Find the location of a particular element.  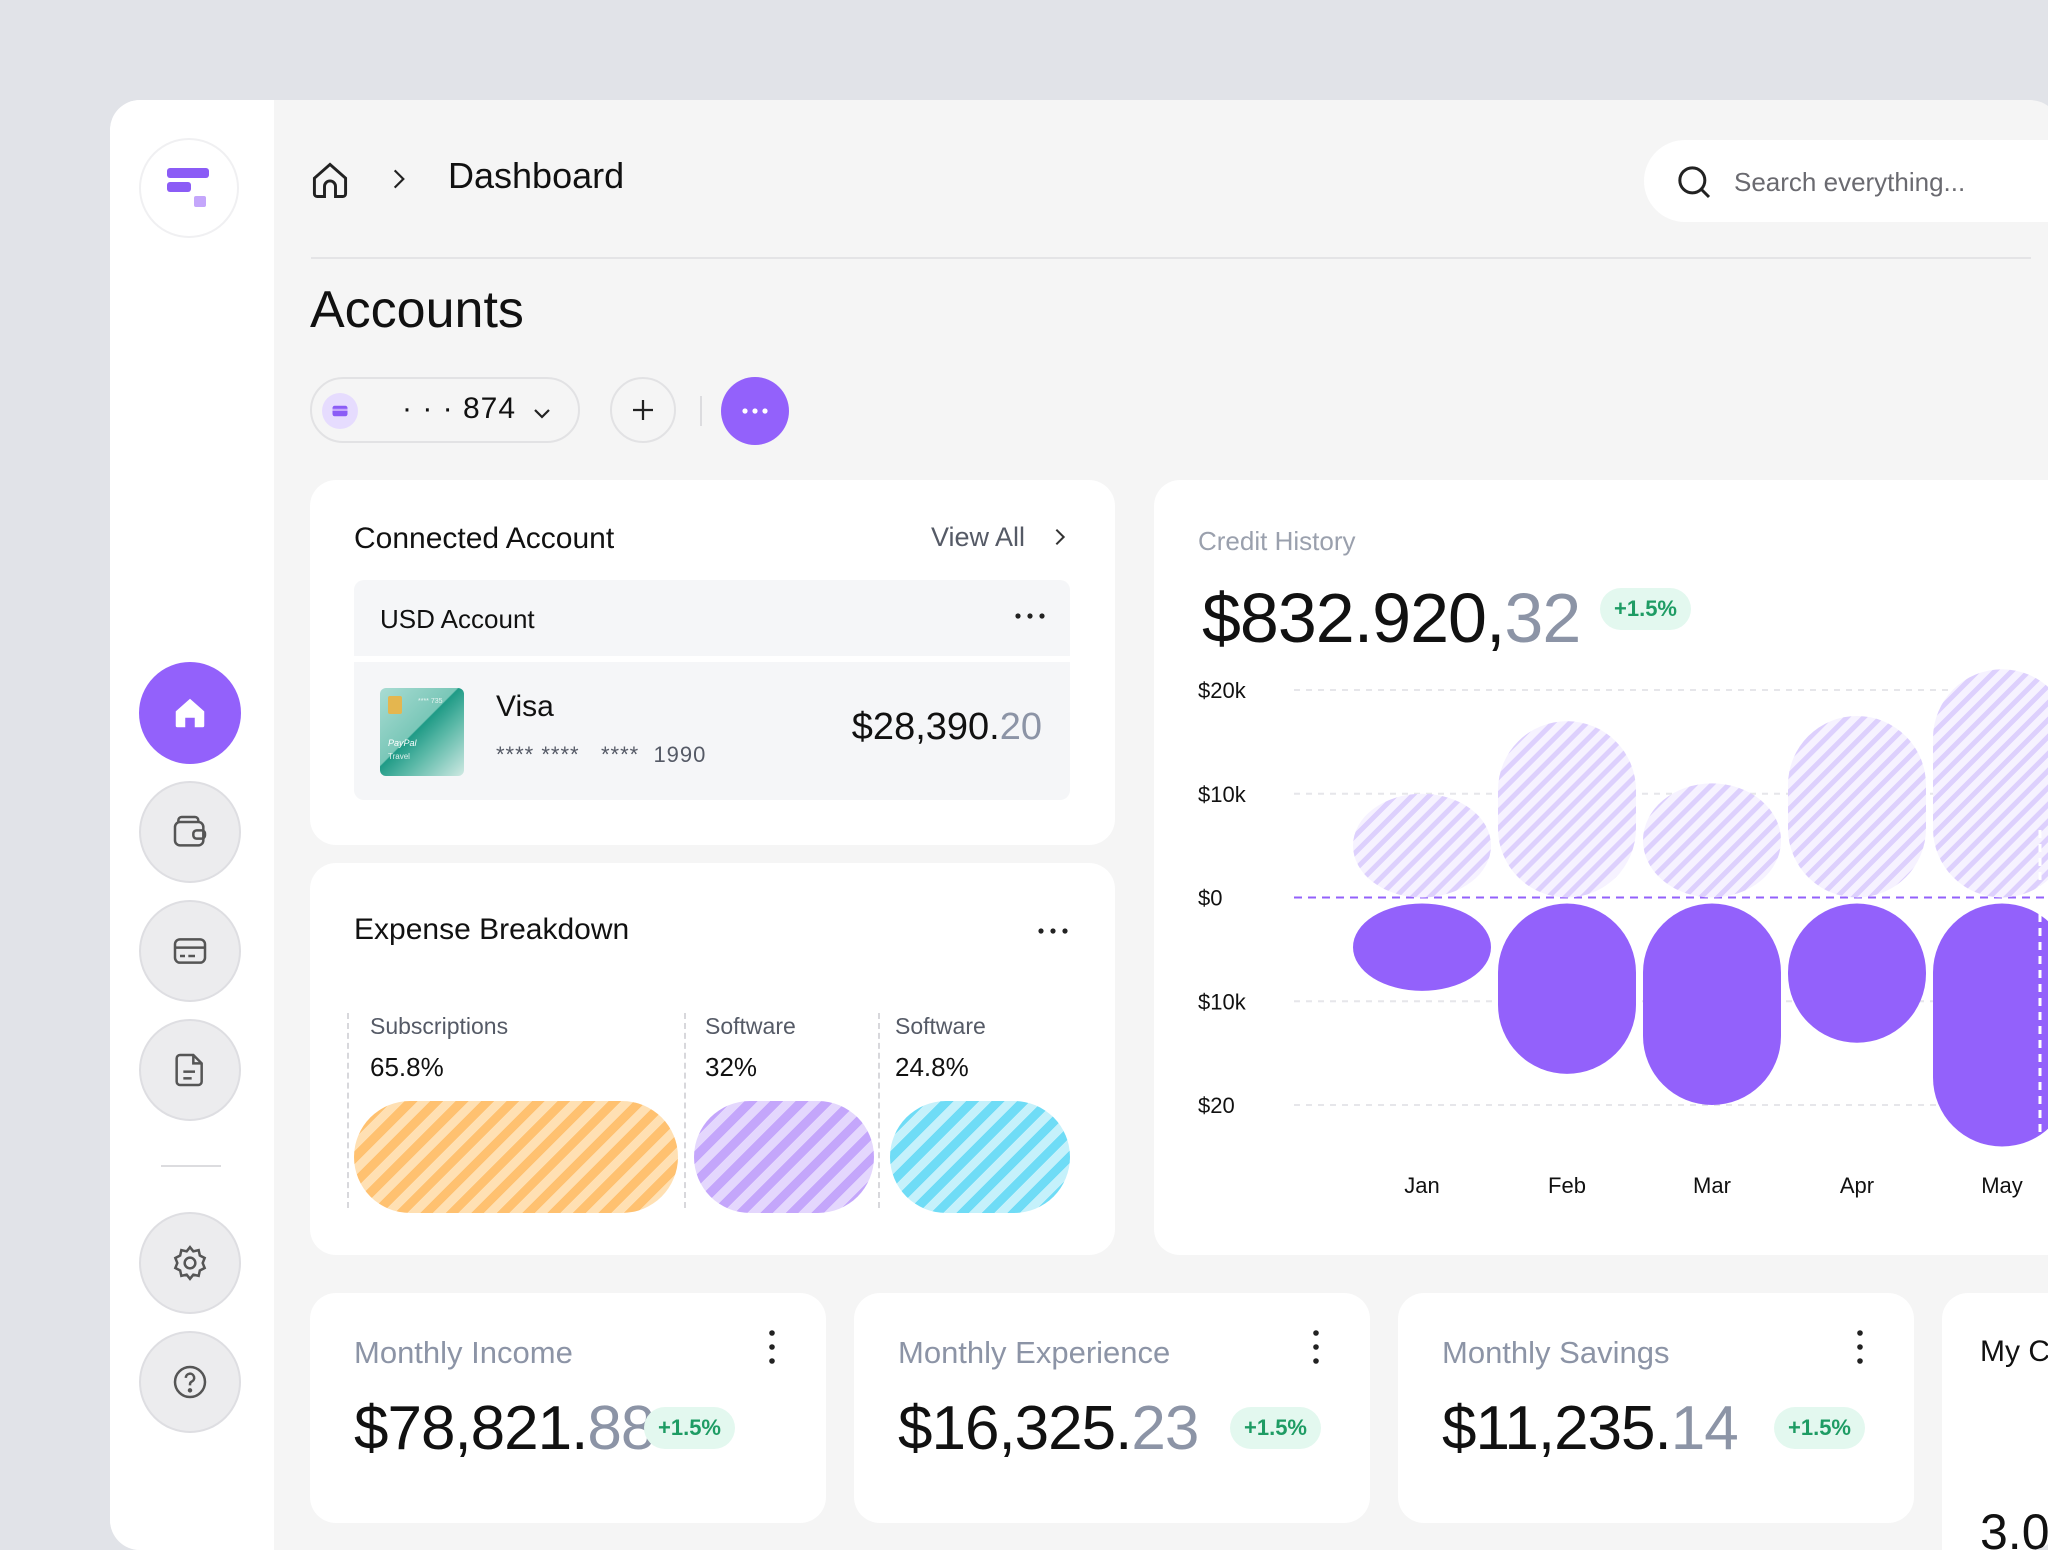

nav-home-button is located at coordinates (190, 713).